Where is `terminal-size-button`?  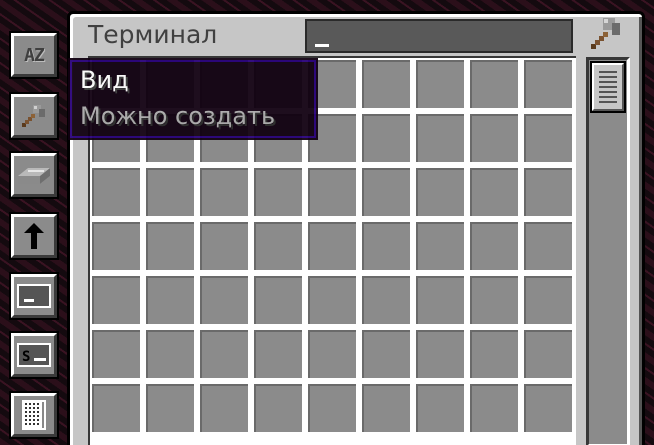 terminal-size-button is located at coordinates (34, 415).